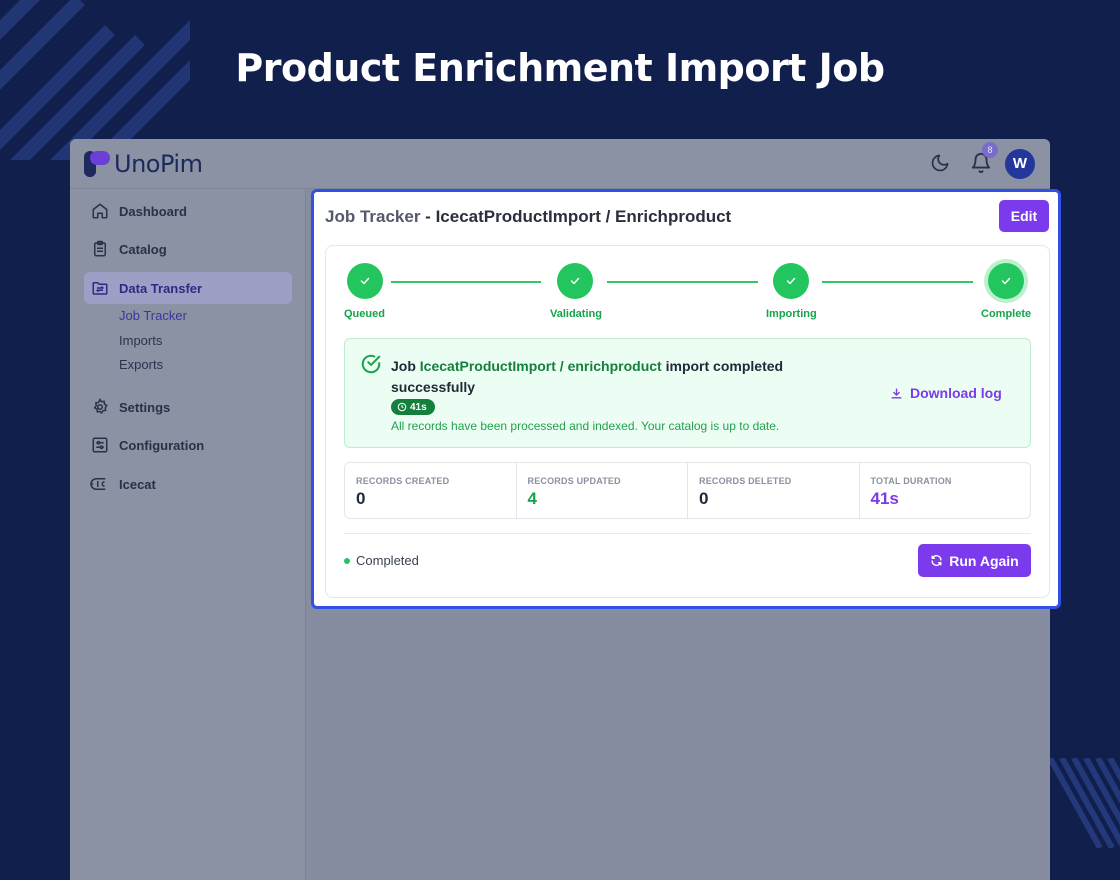  I want to click on step-label-complete: Complete, so click(1006, 314).